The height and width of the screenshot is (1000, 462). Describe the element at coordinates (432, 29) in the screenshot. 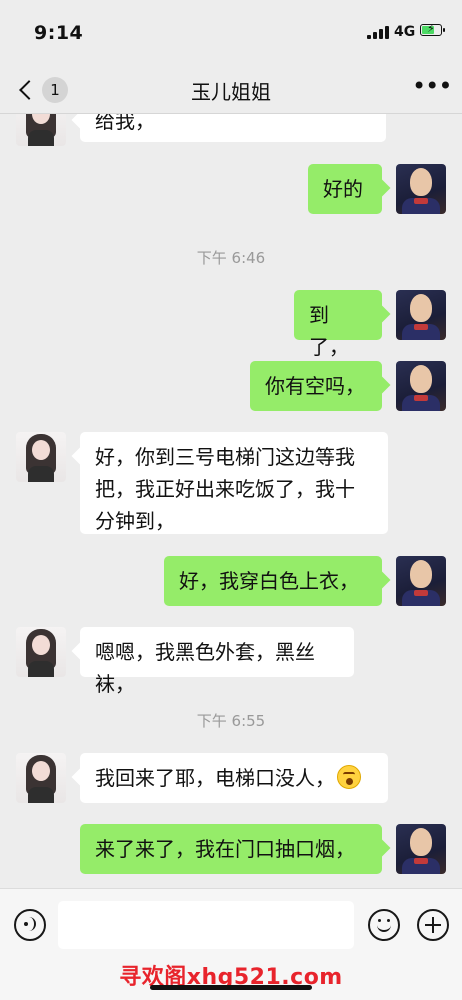

I see `battery-icon: ⚡` at that location.